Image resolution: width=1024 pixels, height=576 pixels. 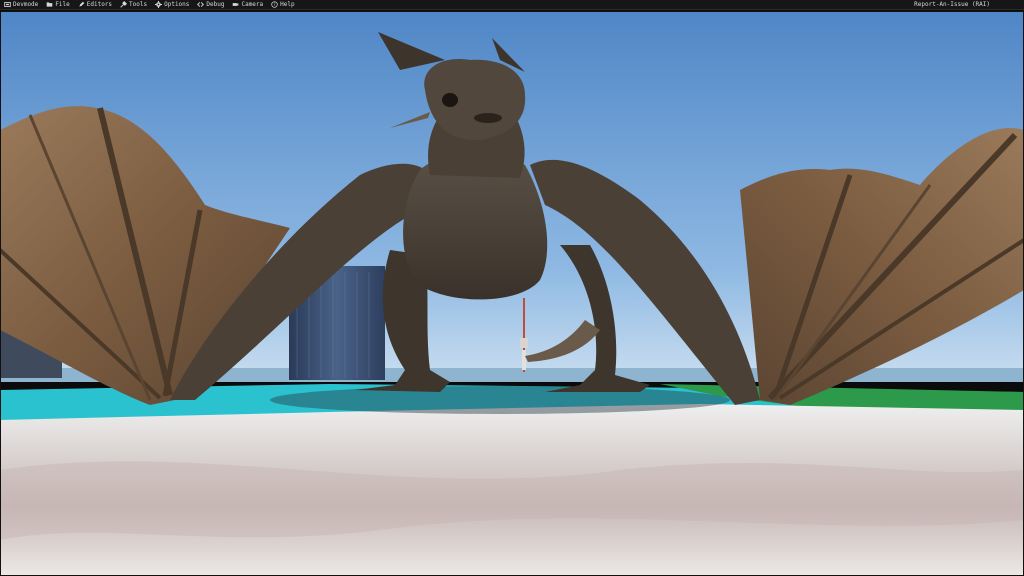 I want to click on camera-icon, so click(x=236, y=4).